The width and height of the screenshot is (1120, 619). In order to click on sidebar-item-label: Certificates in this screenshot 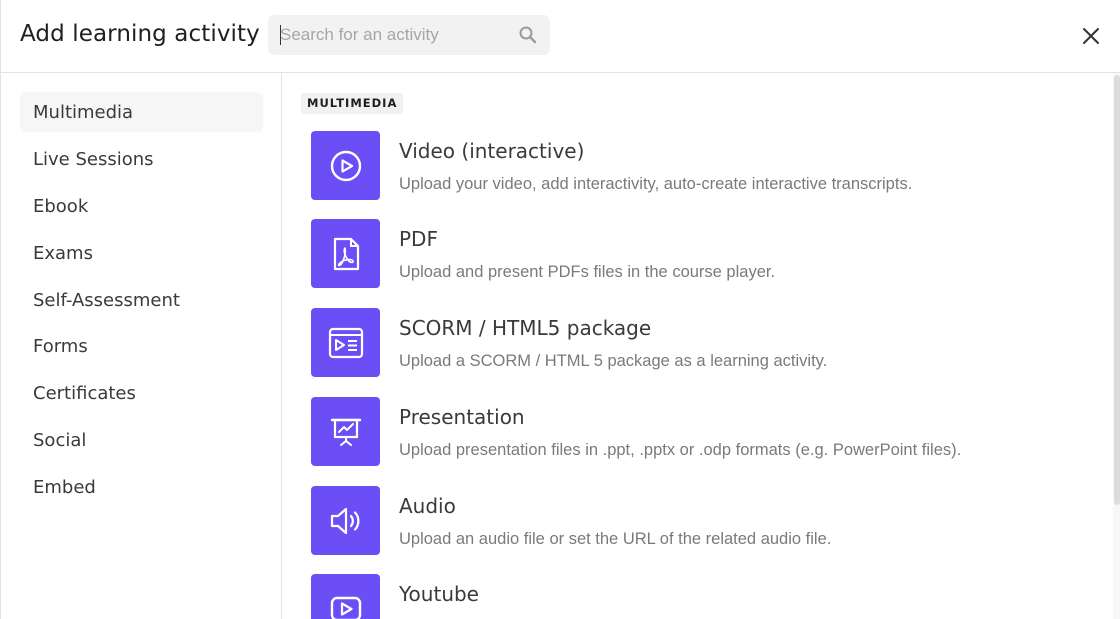, I will do `click(84, 393)`.